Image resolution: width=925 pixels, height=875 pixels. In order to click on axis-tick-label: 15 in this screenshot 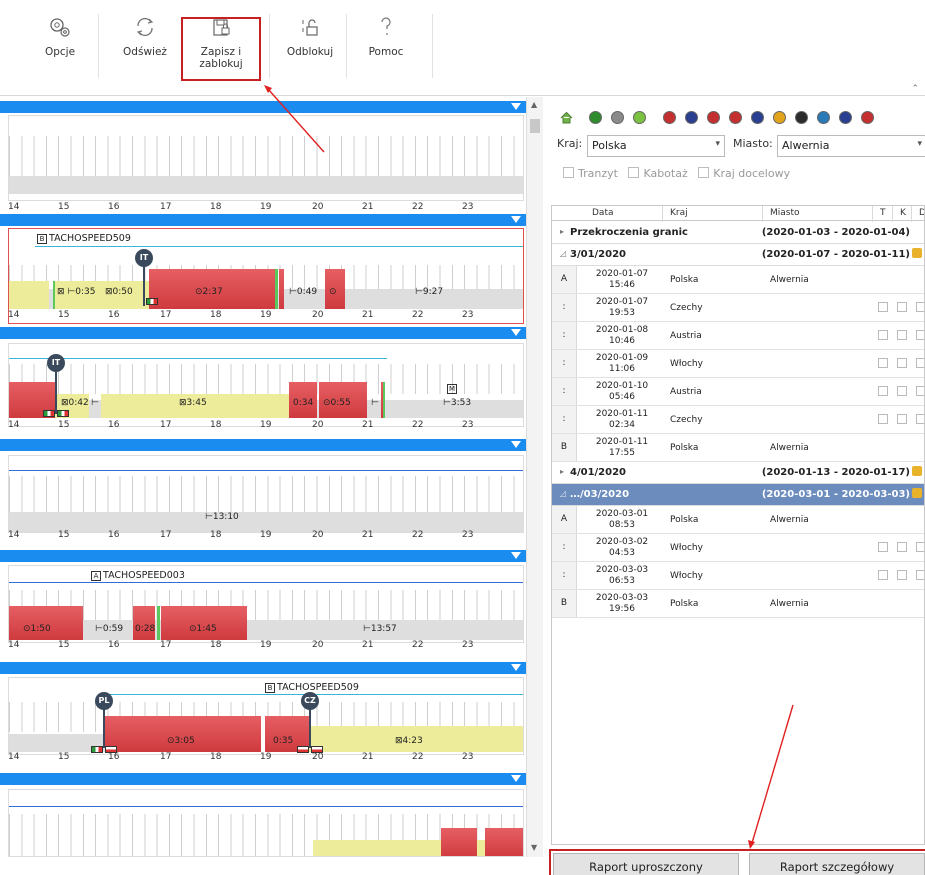, I will do `click(64, 757)`.